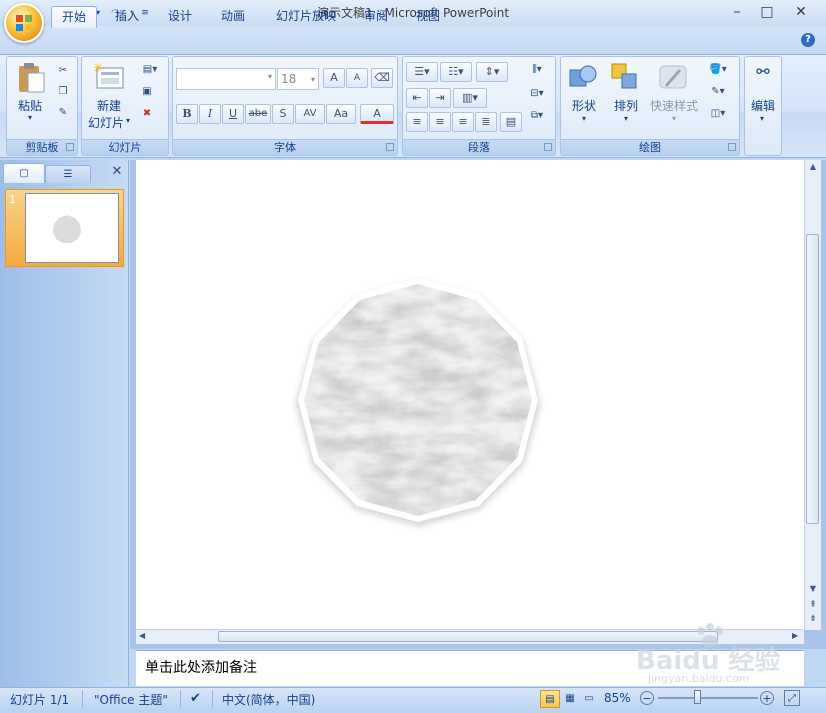  What do you see at coordinates (283, 114) in the screenshot?
I see `shadow-button: S` at bounding box center [283, 114].